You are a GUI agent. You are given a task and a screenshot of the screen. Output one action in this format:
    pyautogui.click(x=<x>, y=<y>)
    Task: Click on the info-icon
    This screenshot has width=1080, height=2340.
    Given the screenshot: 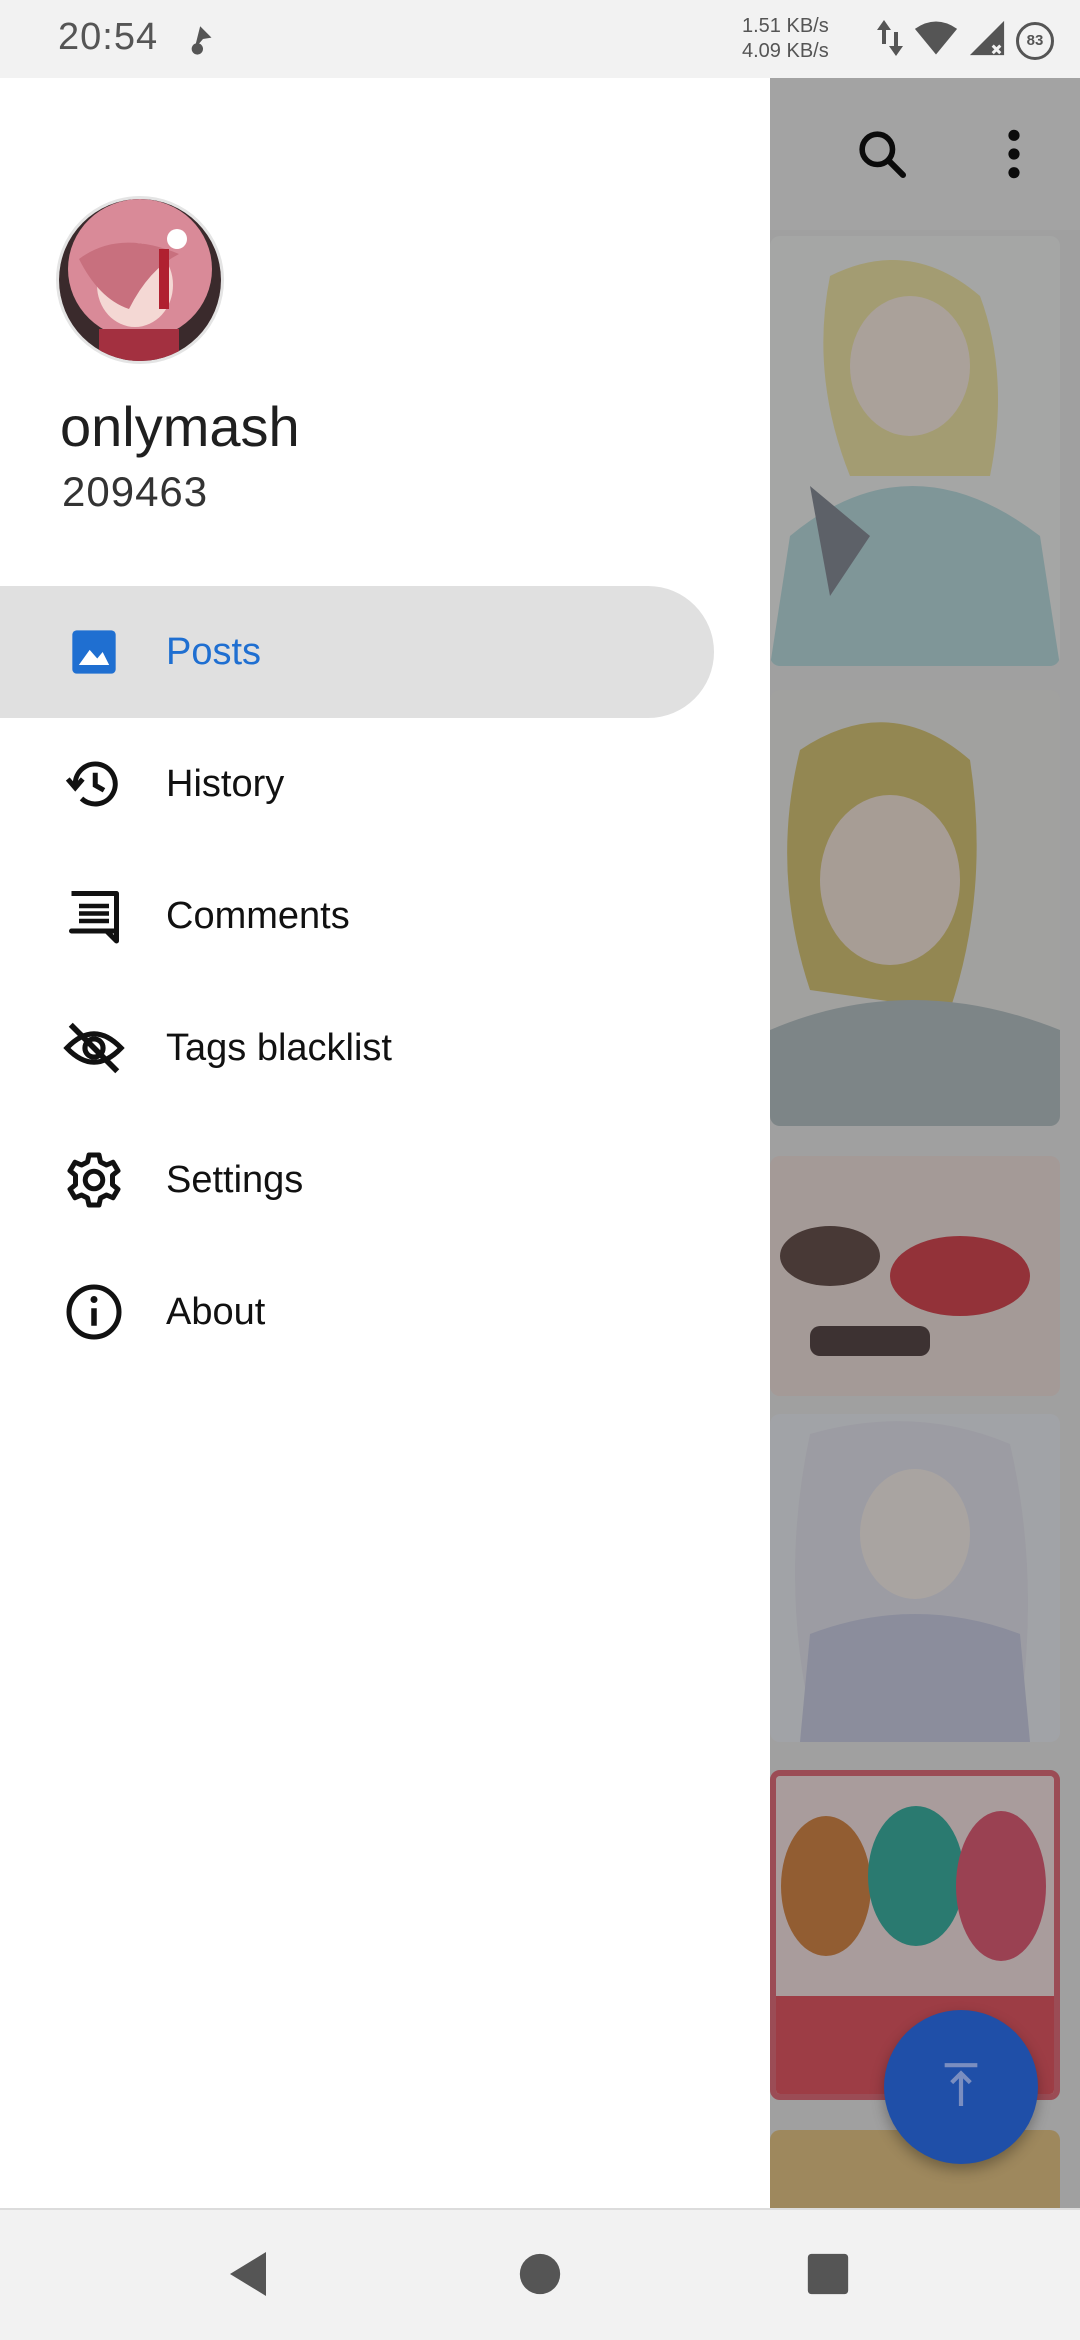 What is the action you would take?
    pyautogui.click(x=94, y=1312)
    